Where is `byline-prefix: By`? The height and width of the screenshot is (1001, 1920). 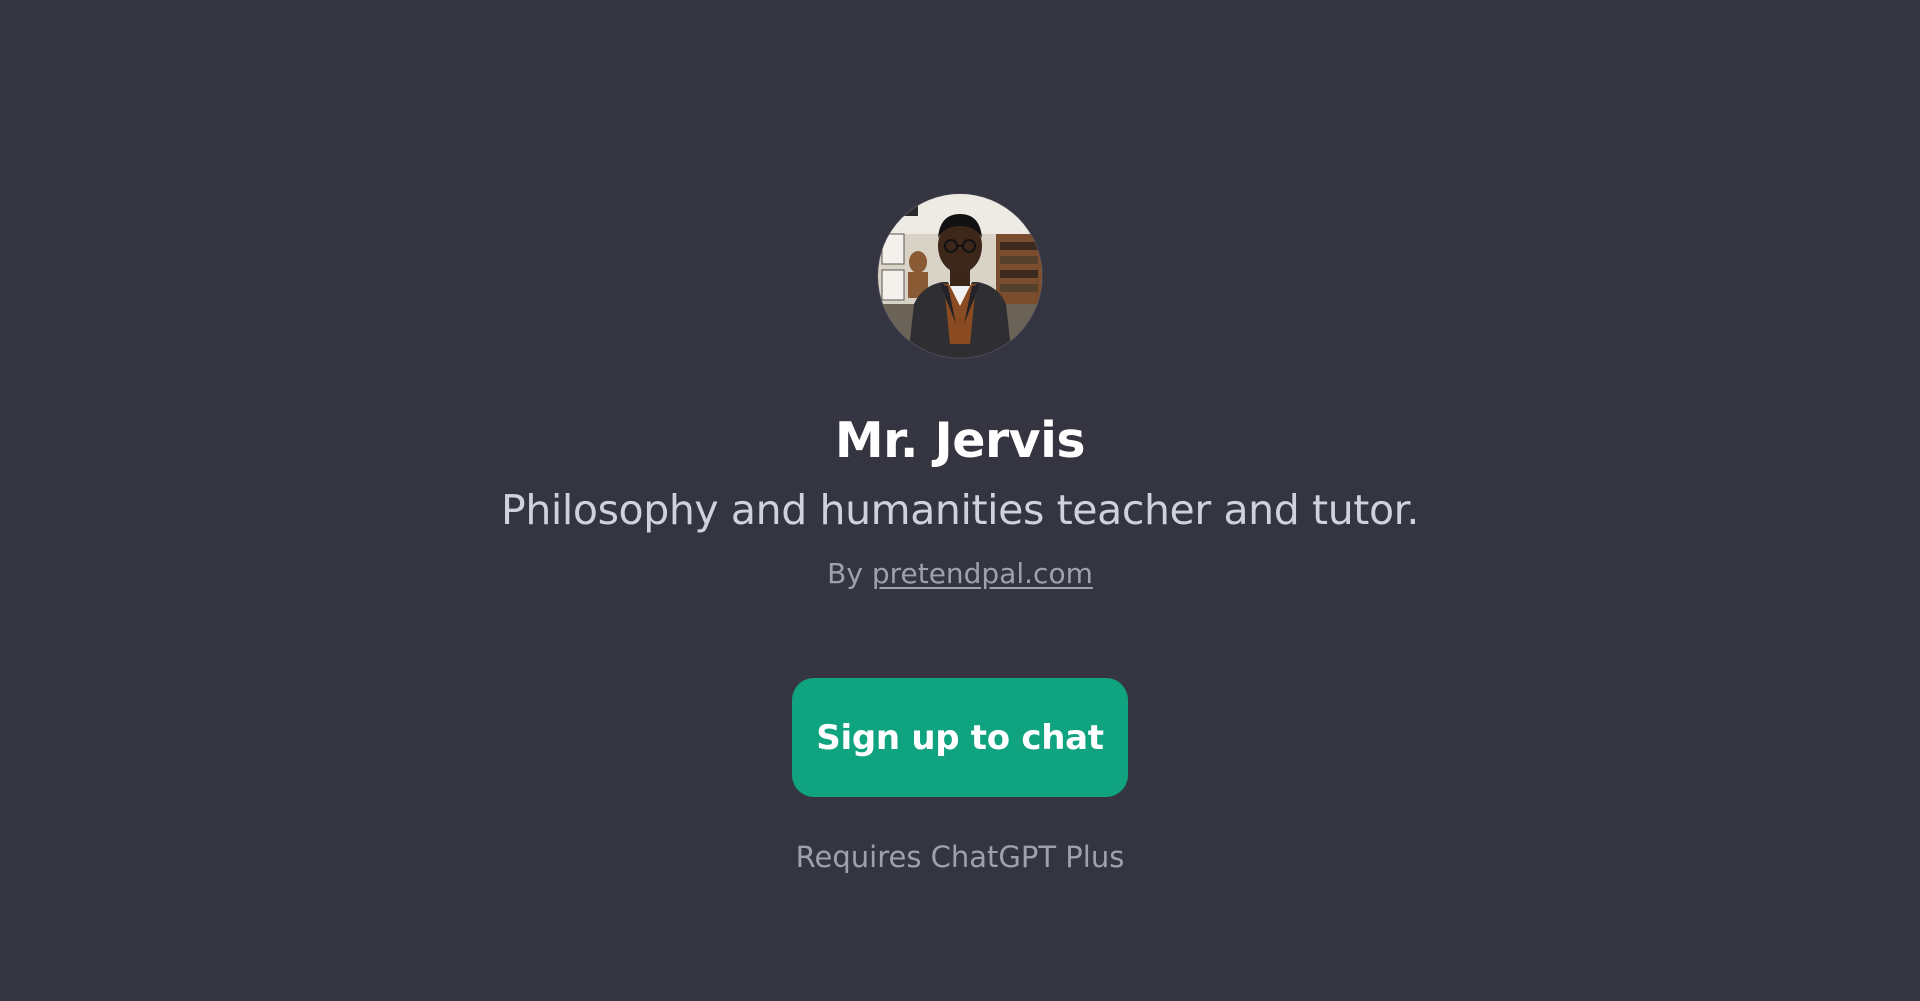
byline-prefix: By is located at coordinates (845, 573).